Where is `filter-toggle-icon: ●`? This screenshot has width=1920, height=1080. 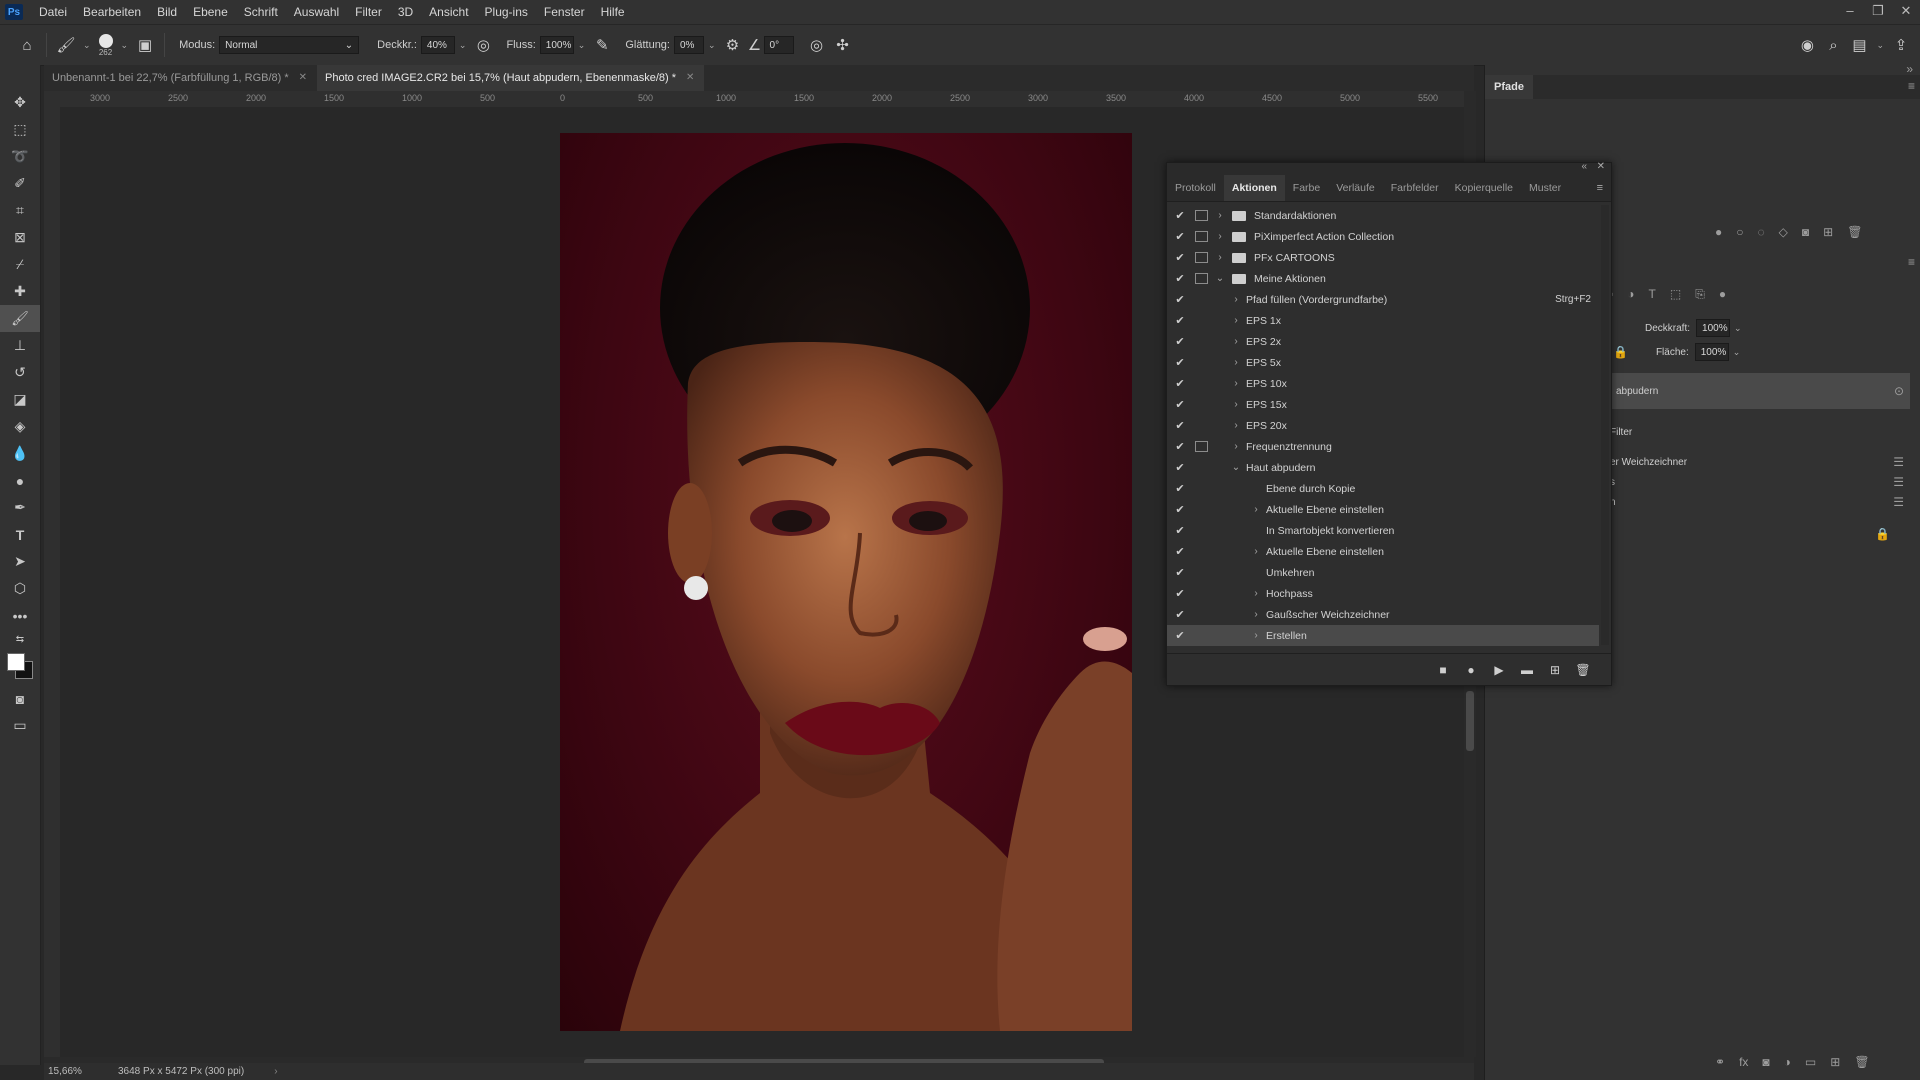 filter-toggle-icon: ● is located at coordinates (1722, 294).